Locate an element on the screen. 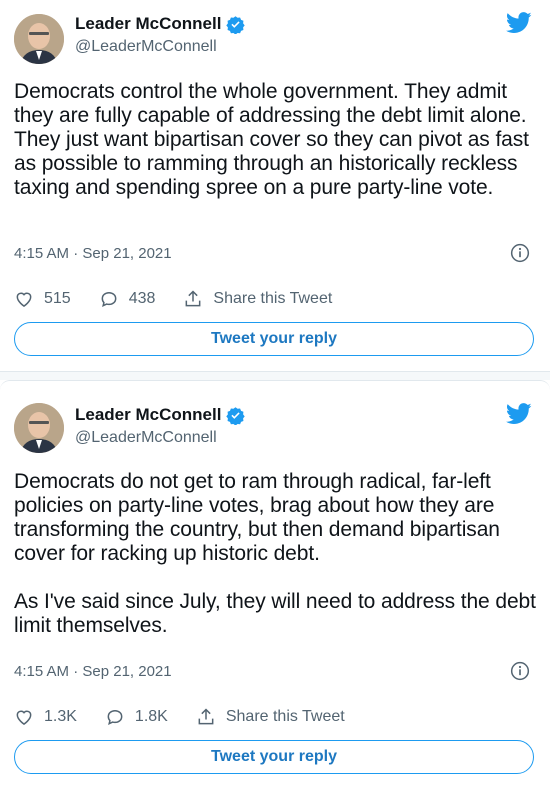 This screenshot has width=550, height=792. reply-button: 1.8K is located at coordinates (136, 717).